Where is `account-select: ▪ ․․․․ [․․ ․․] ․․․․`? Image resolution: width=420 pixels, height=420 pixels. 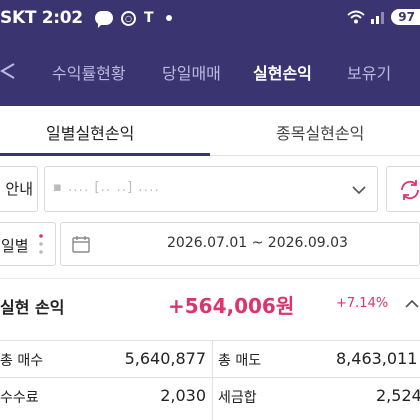
account-select: ▪ ․․․․ [․․ ․․] ․․․․ is located at coordinates (211, 189).